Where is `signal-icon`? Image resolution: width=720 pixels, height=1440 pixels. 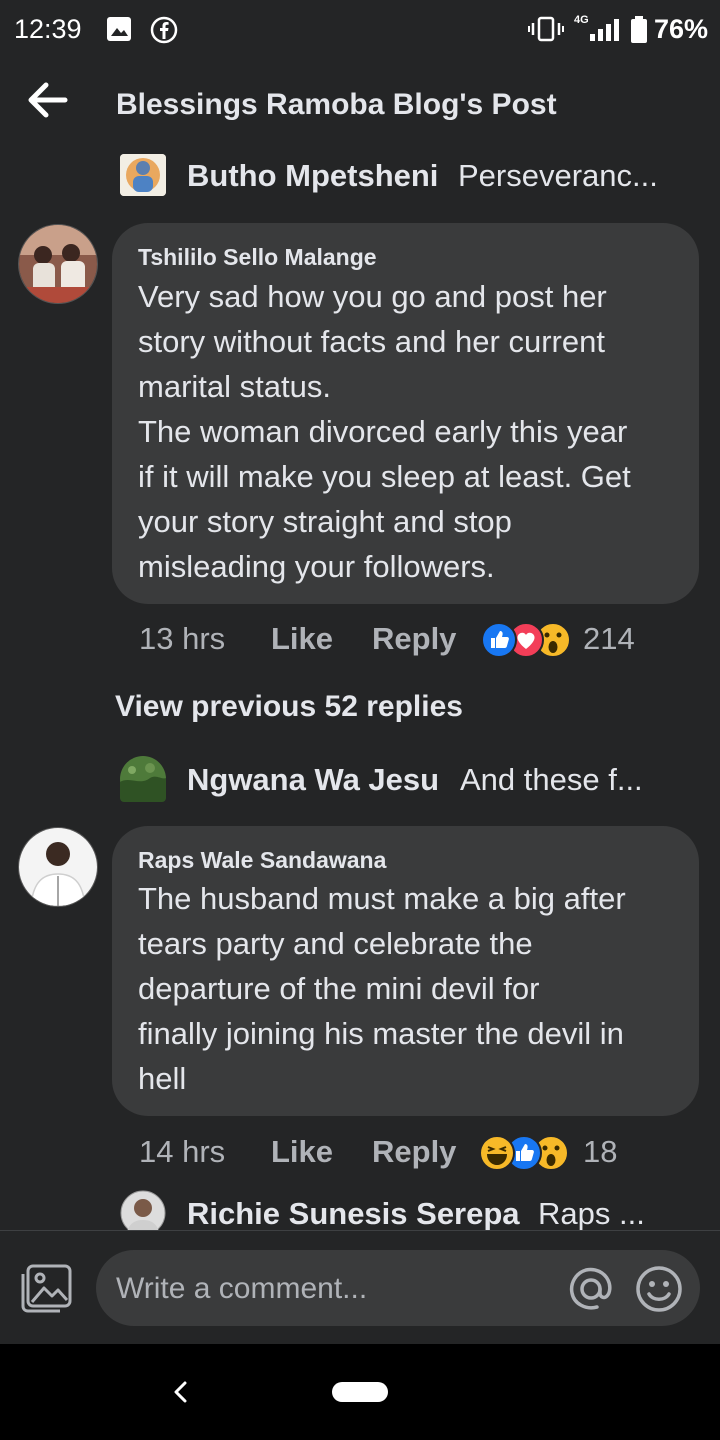
signal-icon is located at coordinates (604, 30).